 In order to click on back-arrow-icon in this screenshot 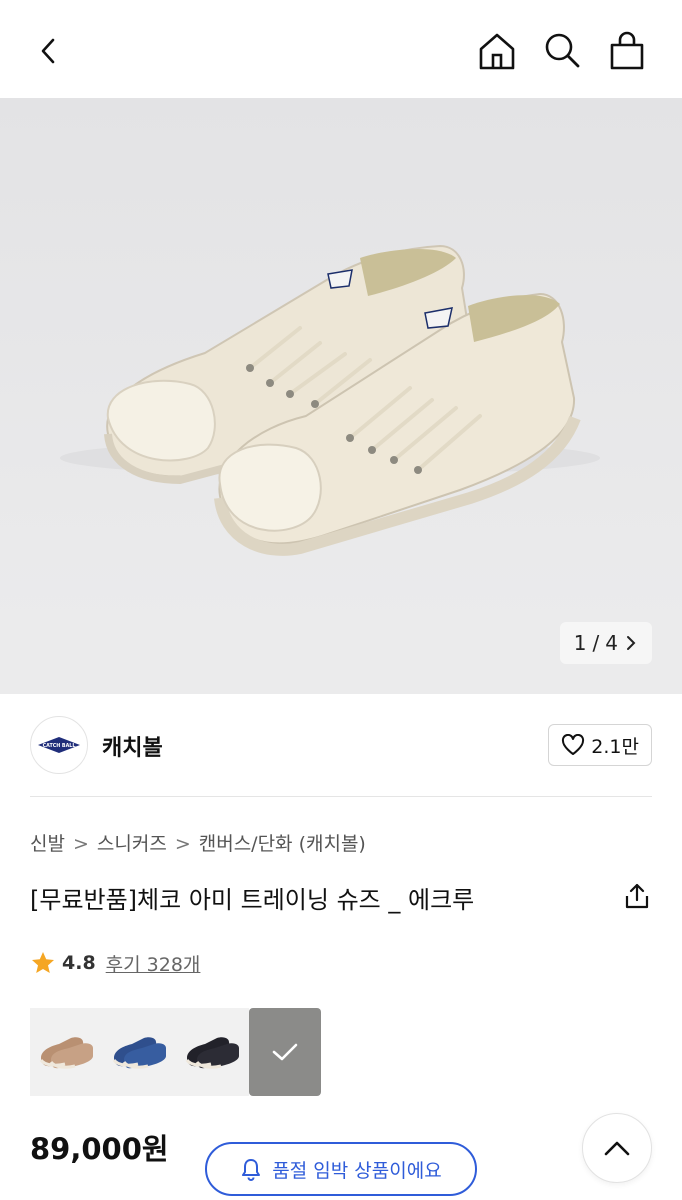, I will do `click(48, 51)`.